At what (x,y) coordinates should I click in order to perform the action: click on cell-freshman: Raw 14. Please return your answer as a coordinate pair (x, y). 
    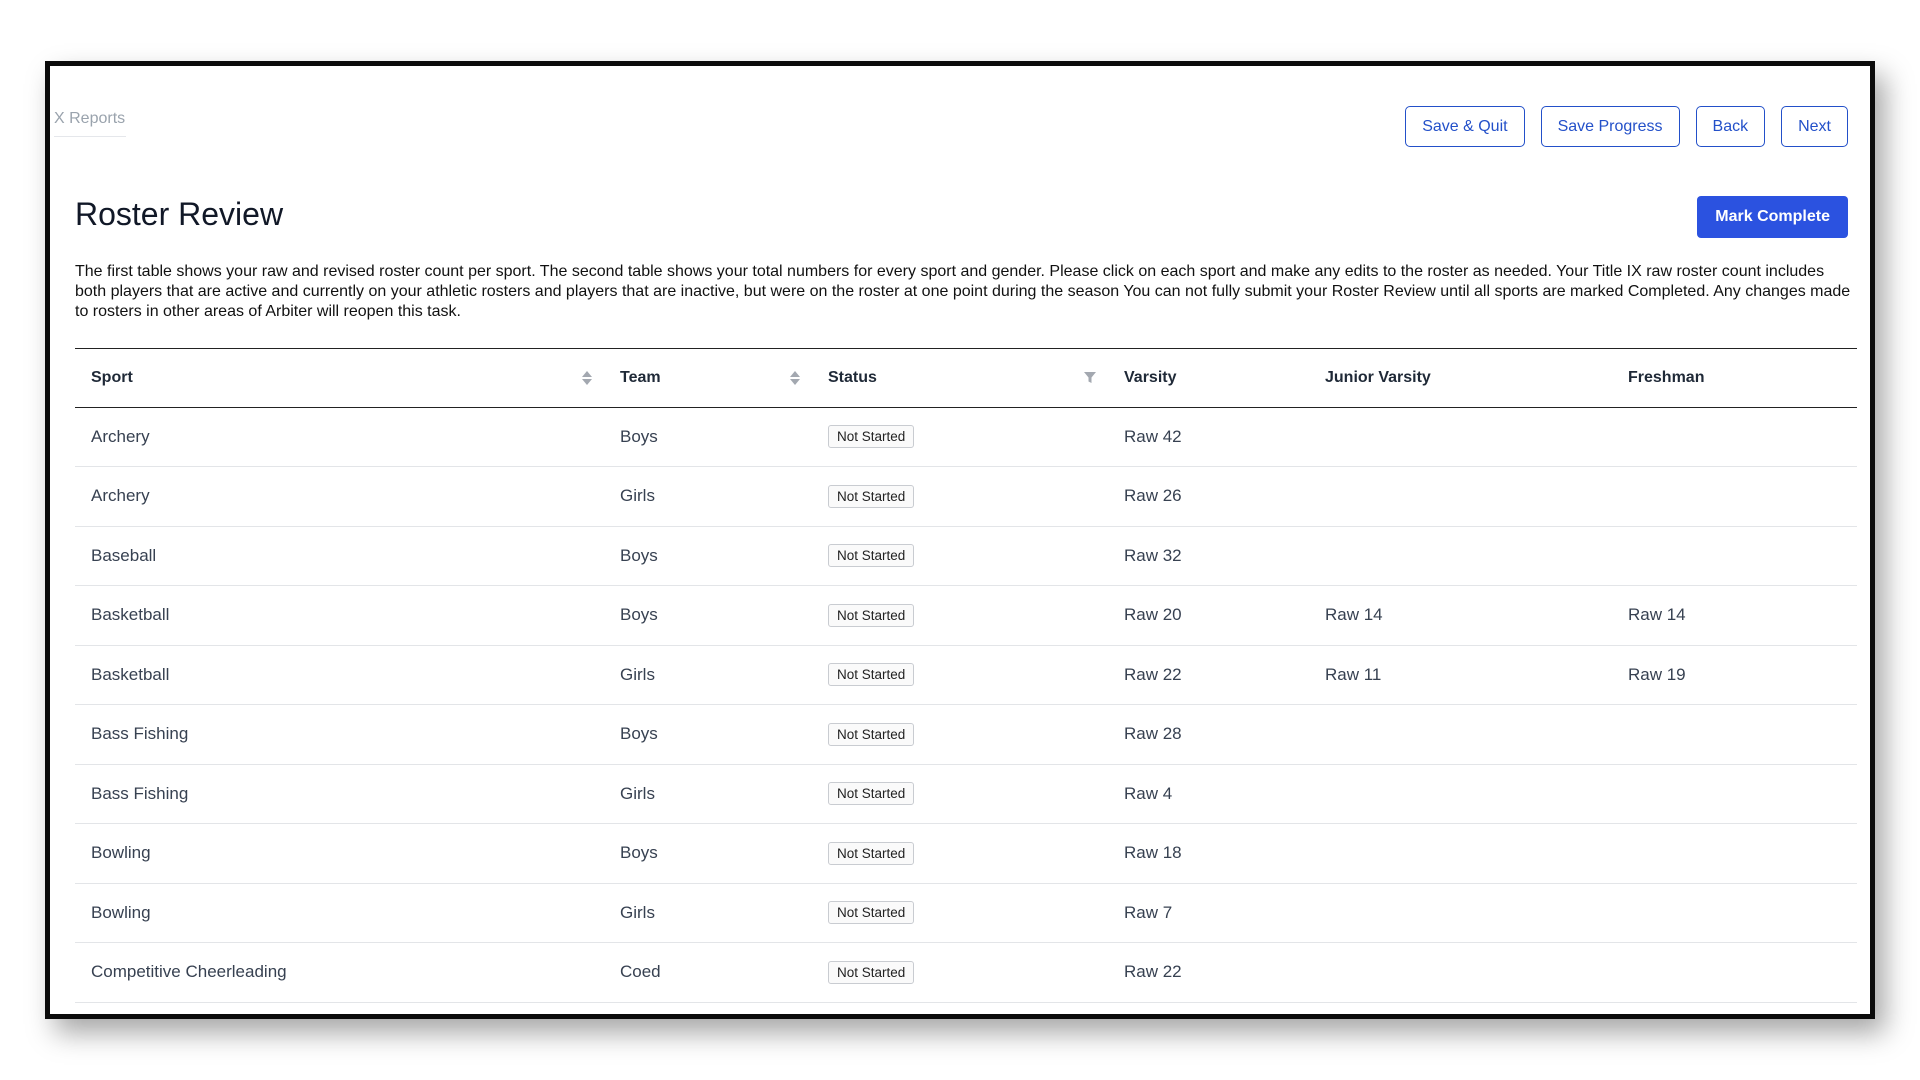
    Looking at the image, I should click on (1734, 615).